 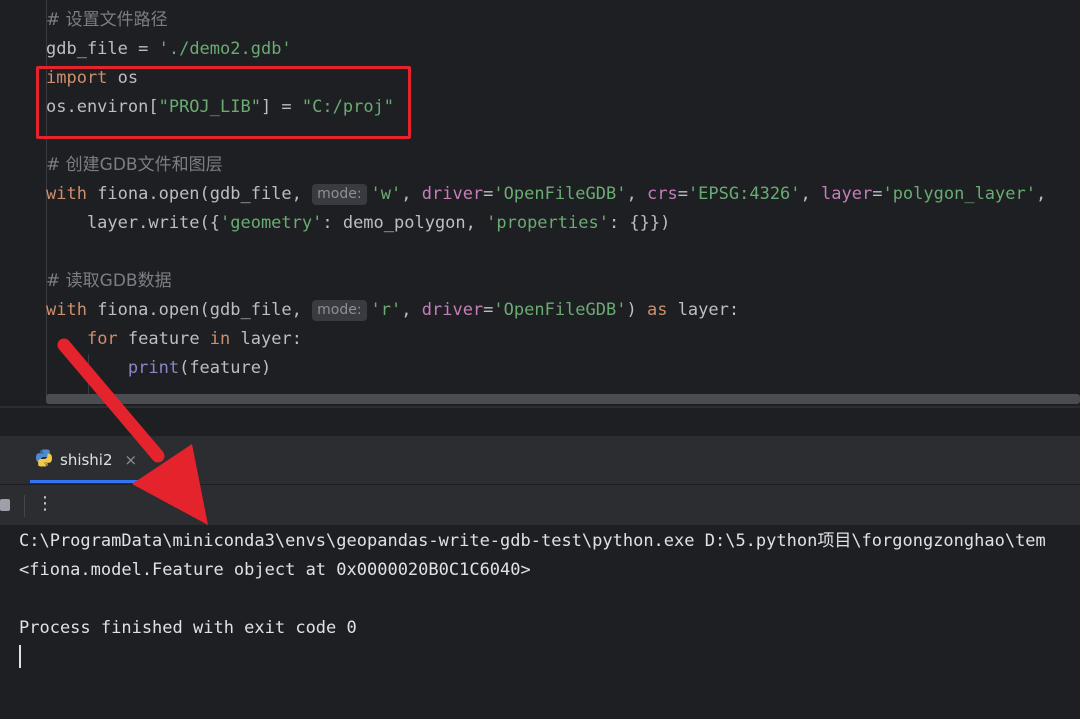 I want to click on code-line-comment-create: # 创建GDB文件和图层, so click(x=134, y=165).